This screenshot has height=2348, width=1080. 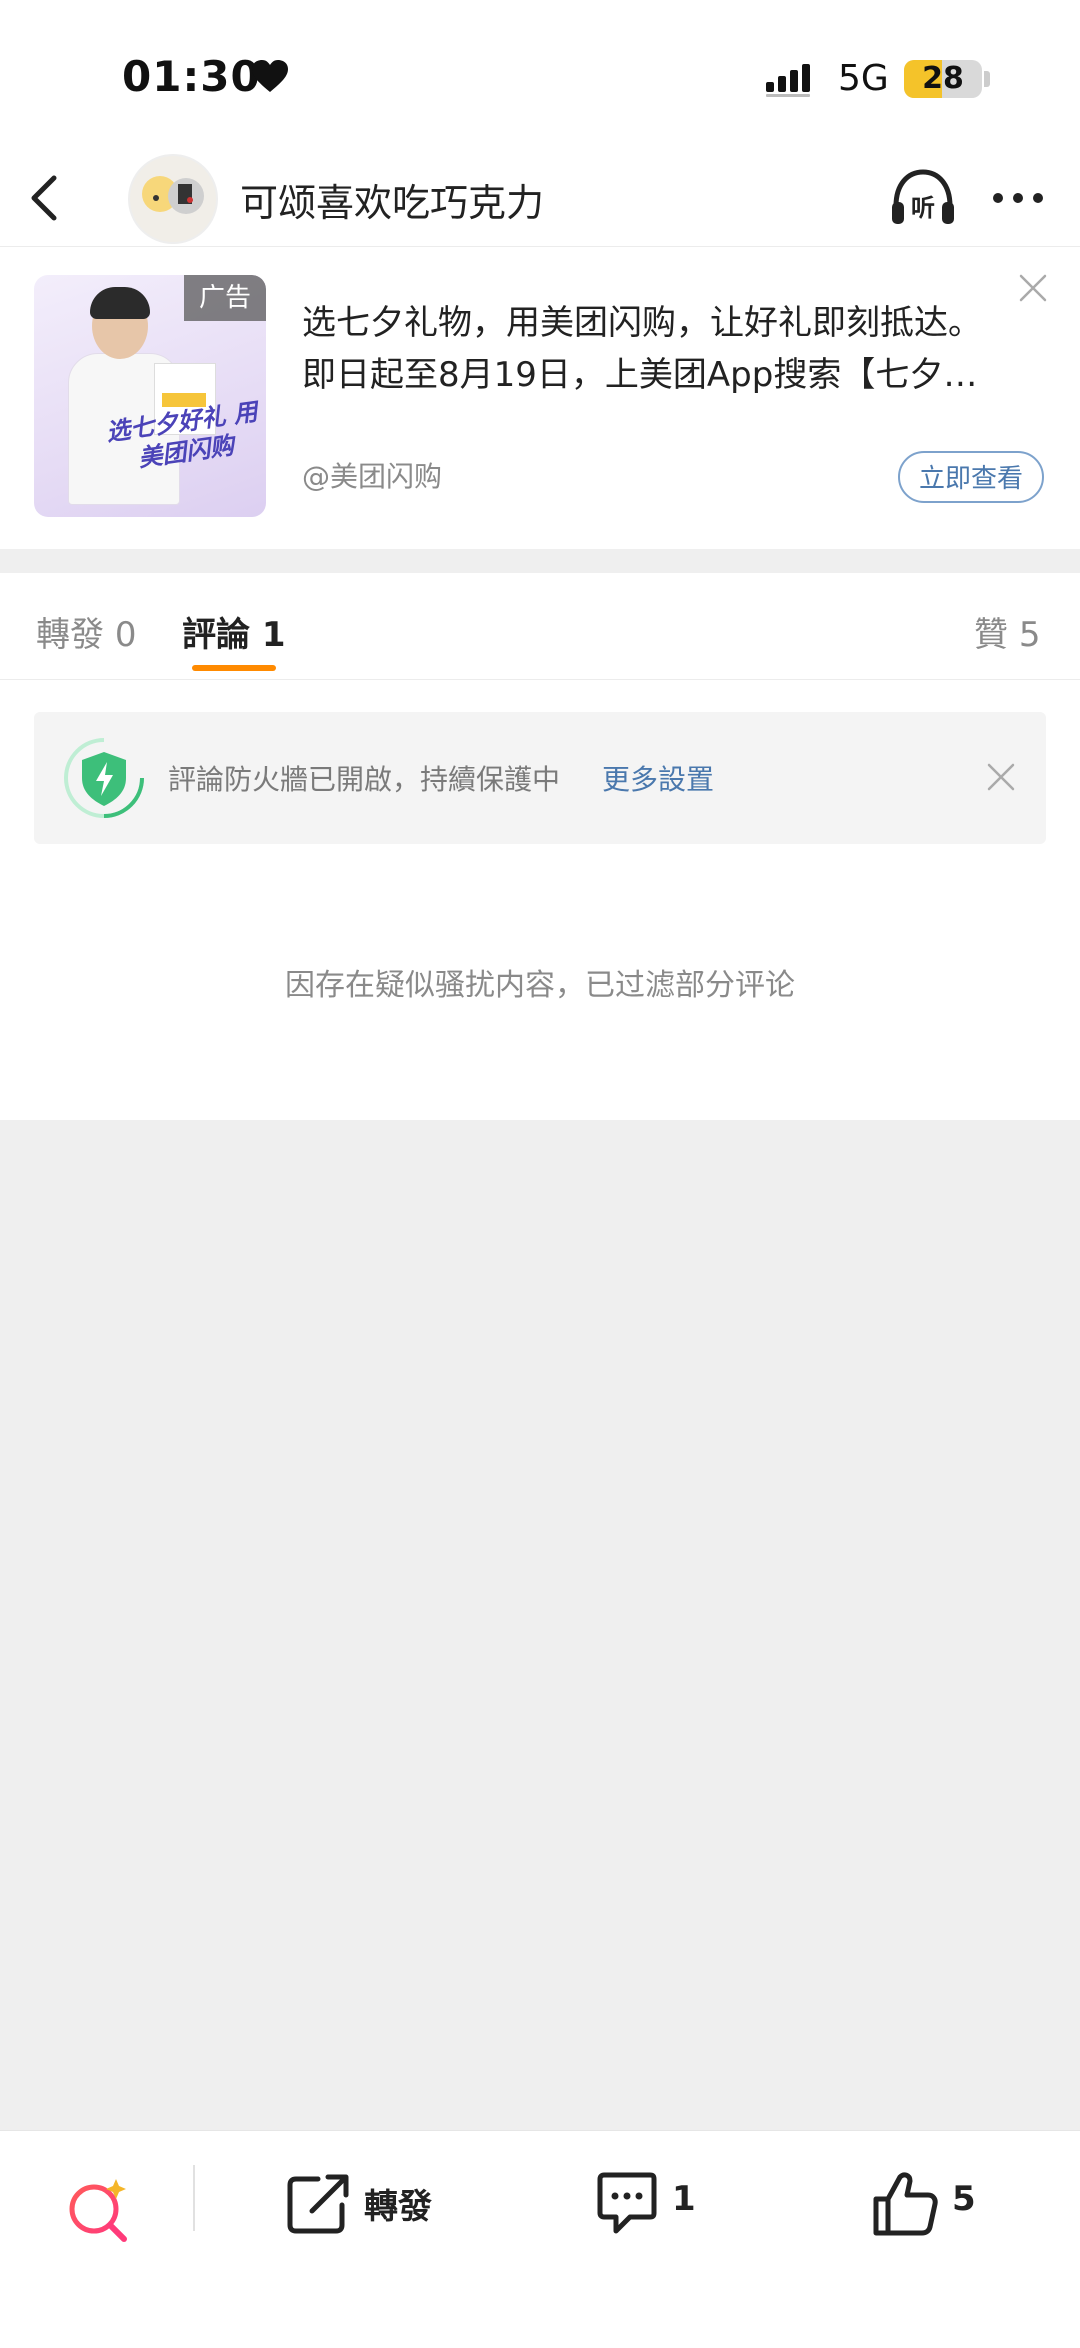 I want to click on network-type: 5G, so click(x=863, y=78).